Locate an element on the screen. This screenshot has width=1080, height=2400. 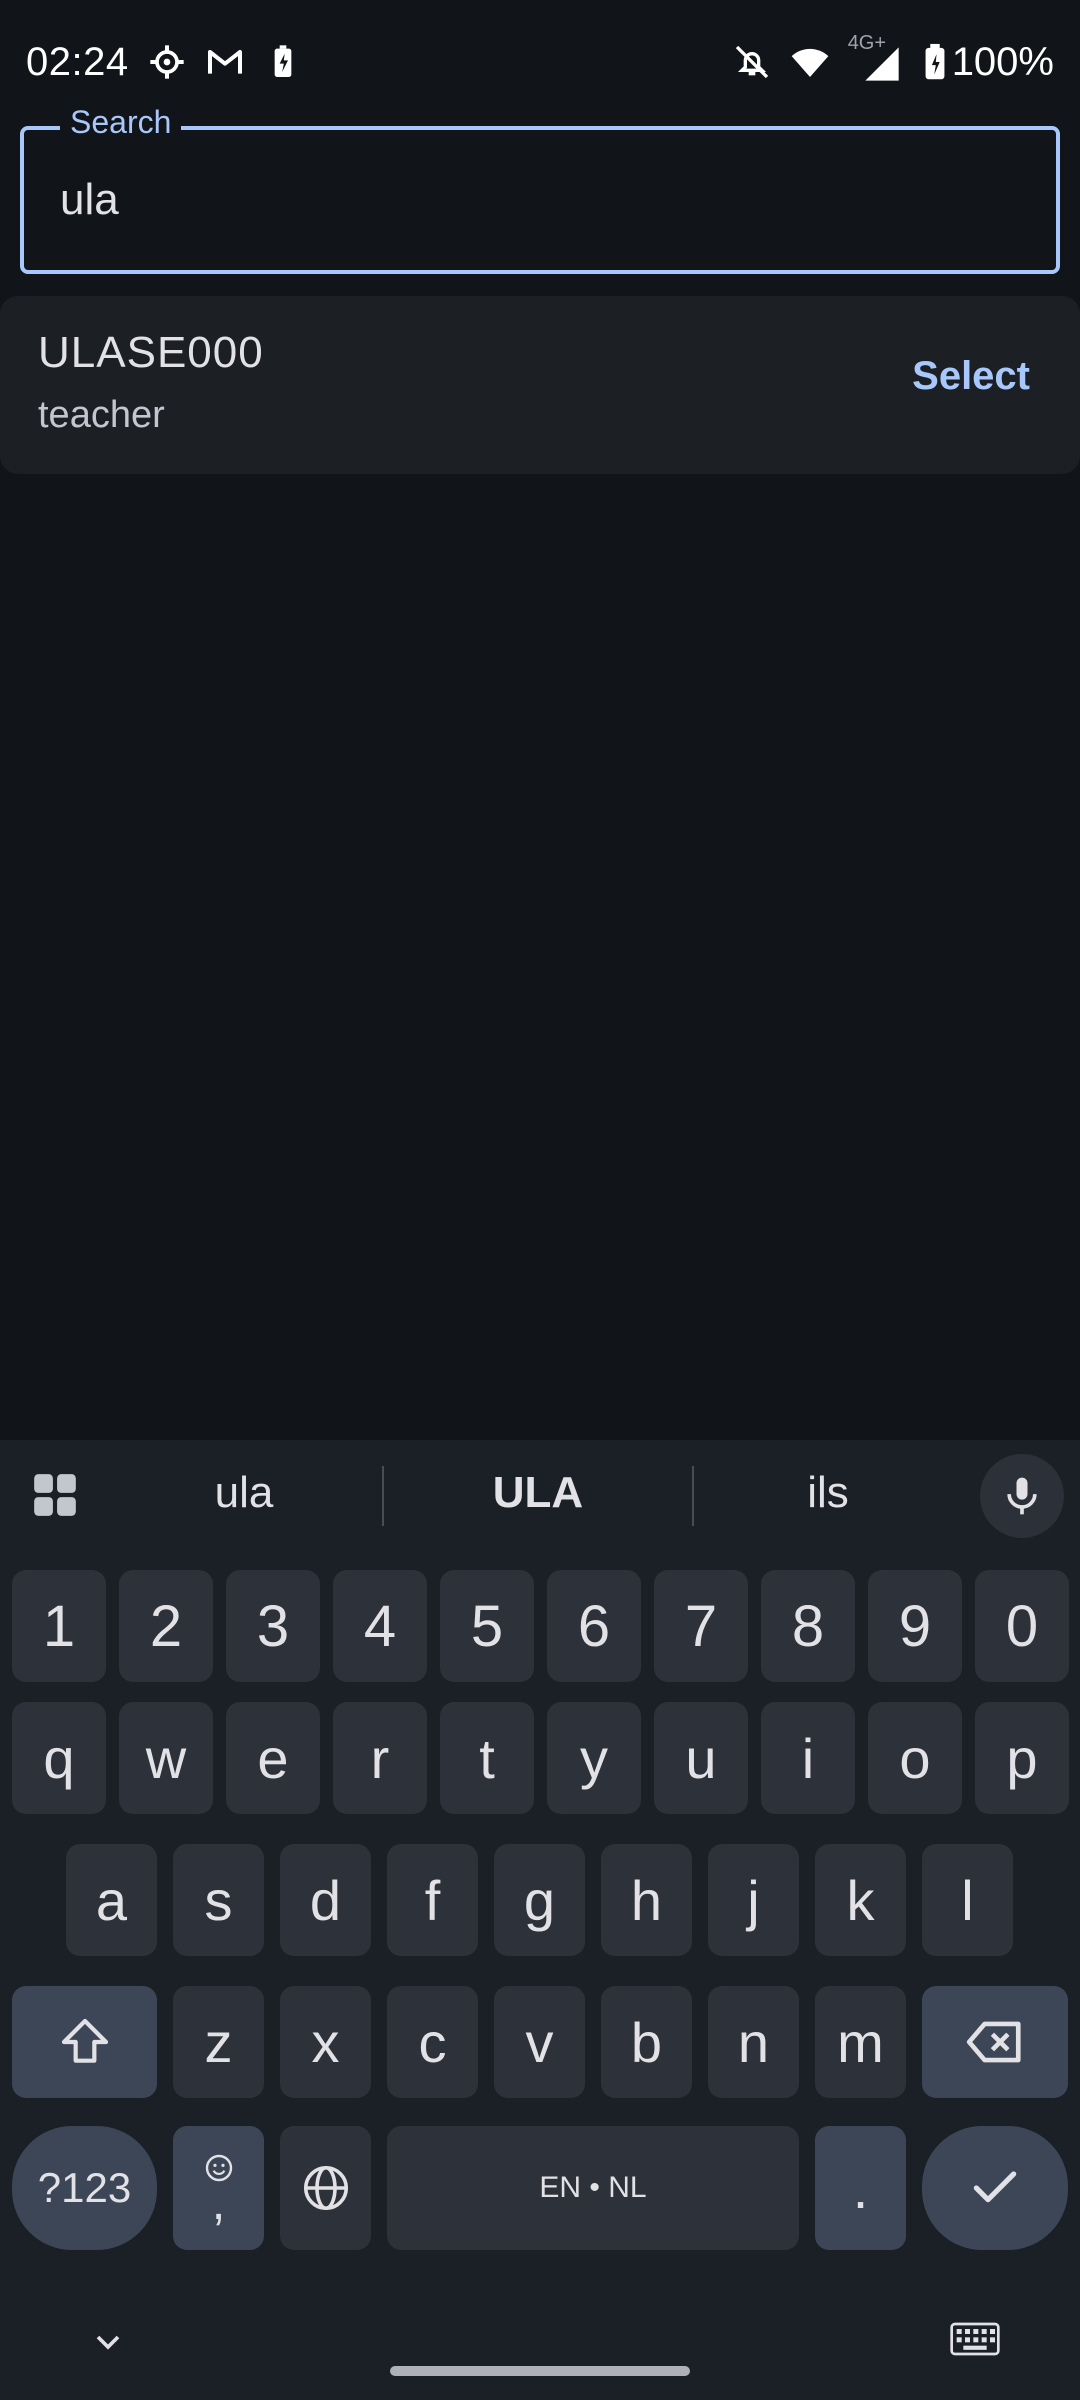
backspace-key is located at coordinates (995, 2042).